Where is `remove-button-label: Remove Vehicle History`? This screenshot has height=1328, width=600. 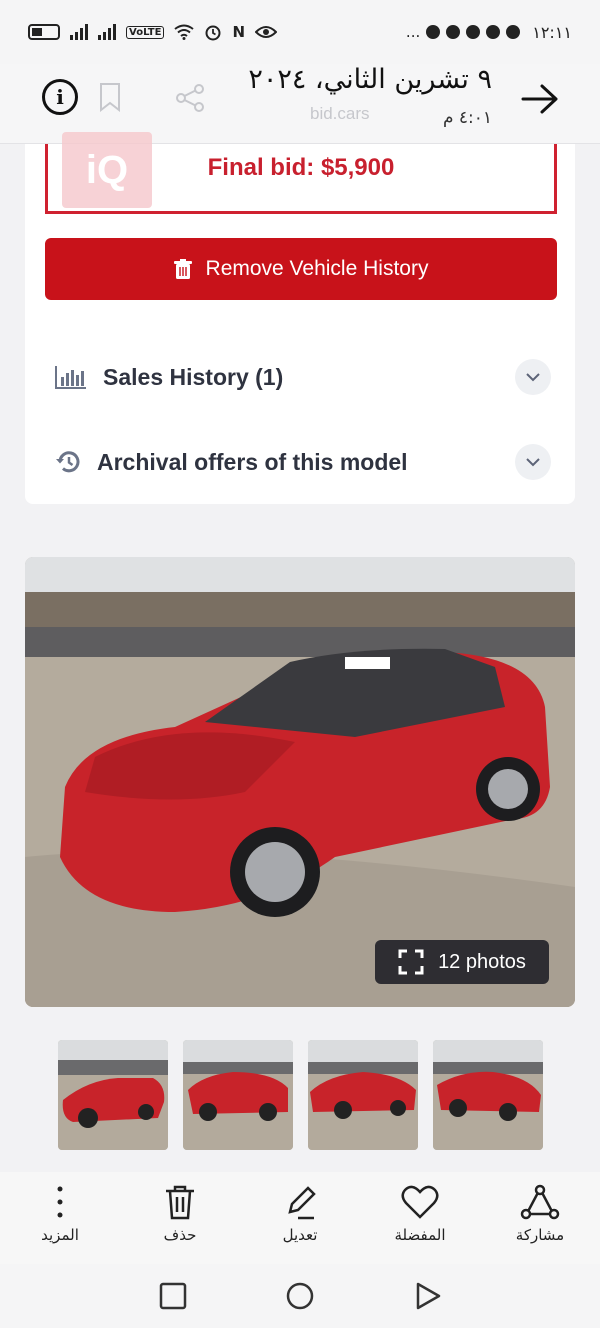
remove-button-label: Remove Vehicle History is located at coordinates (317, 268).